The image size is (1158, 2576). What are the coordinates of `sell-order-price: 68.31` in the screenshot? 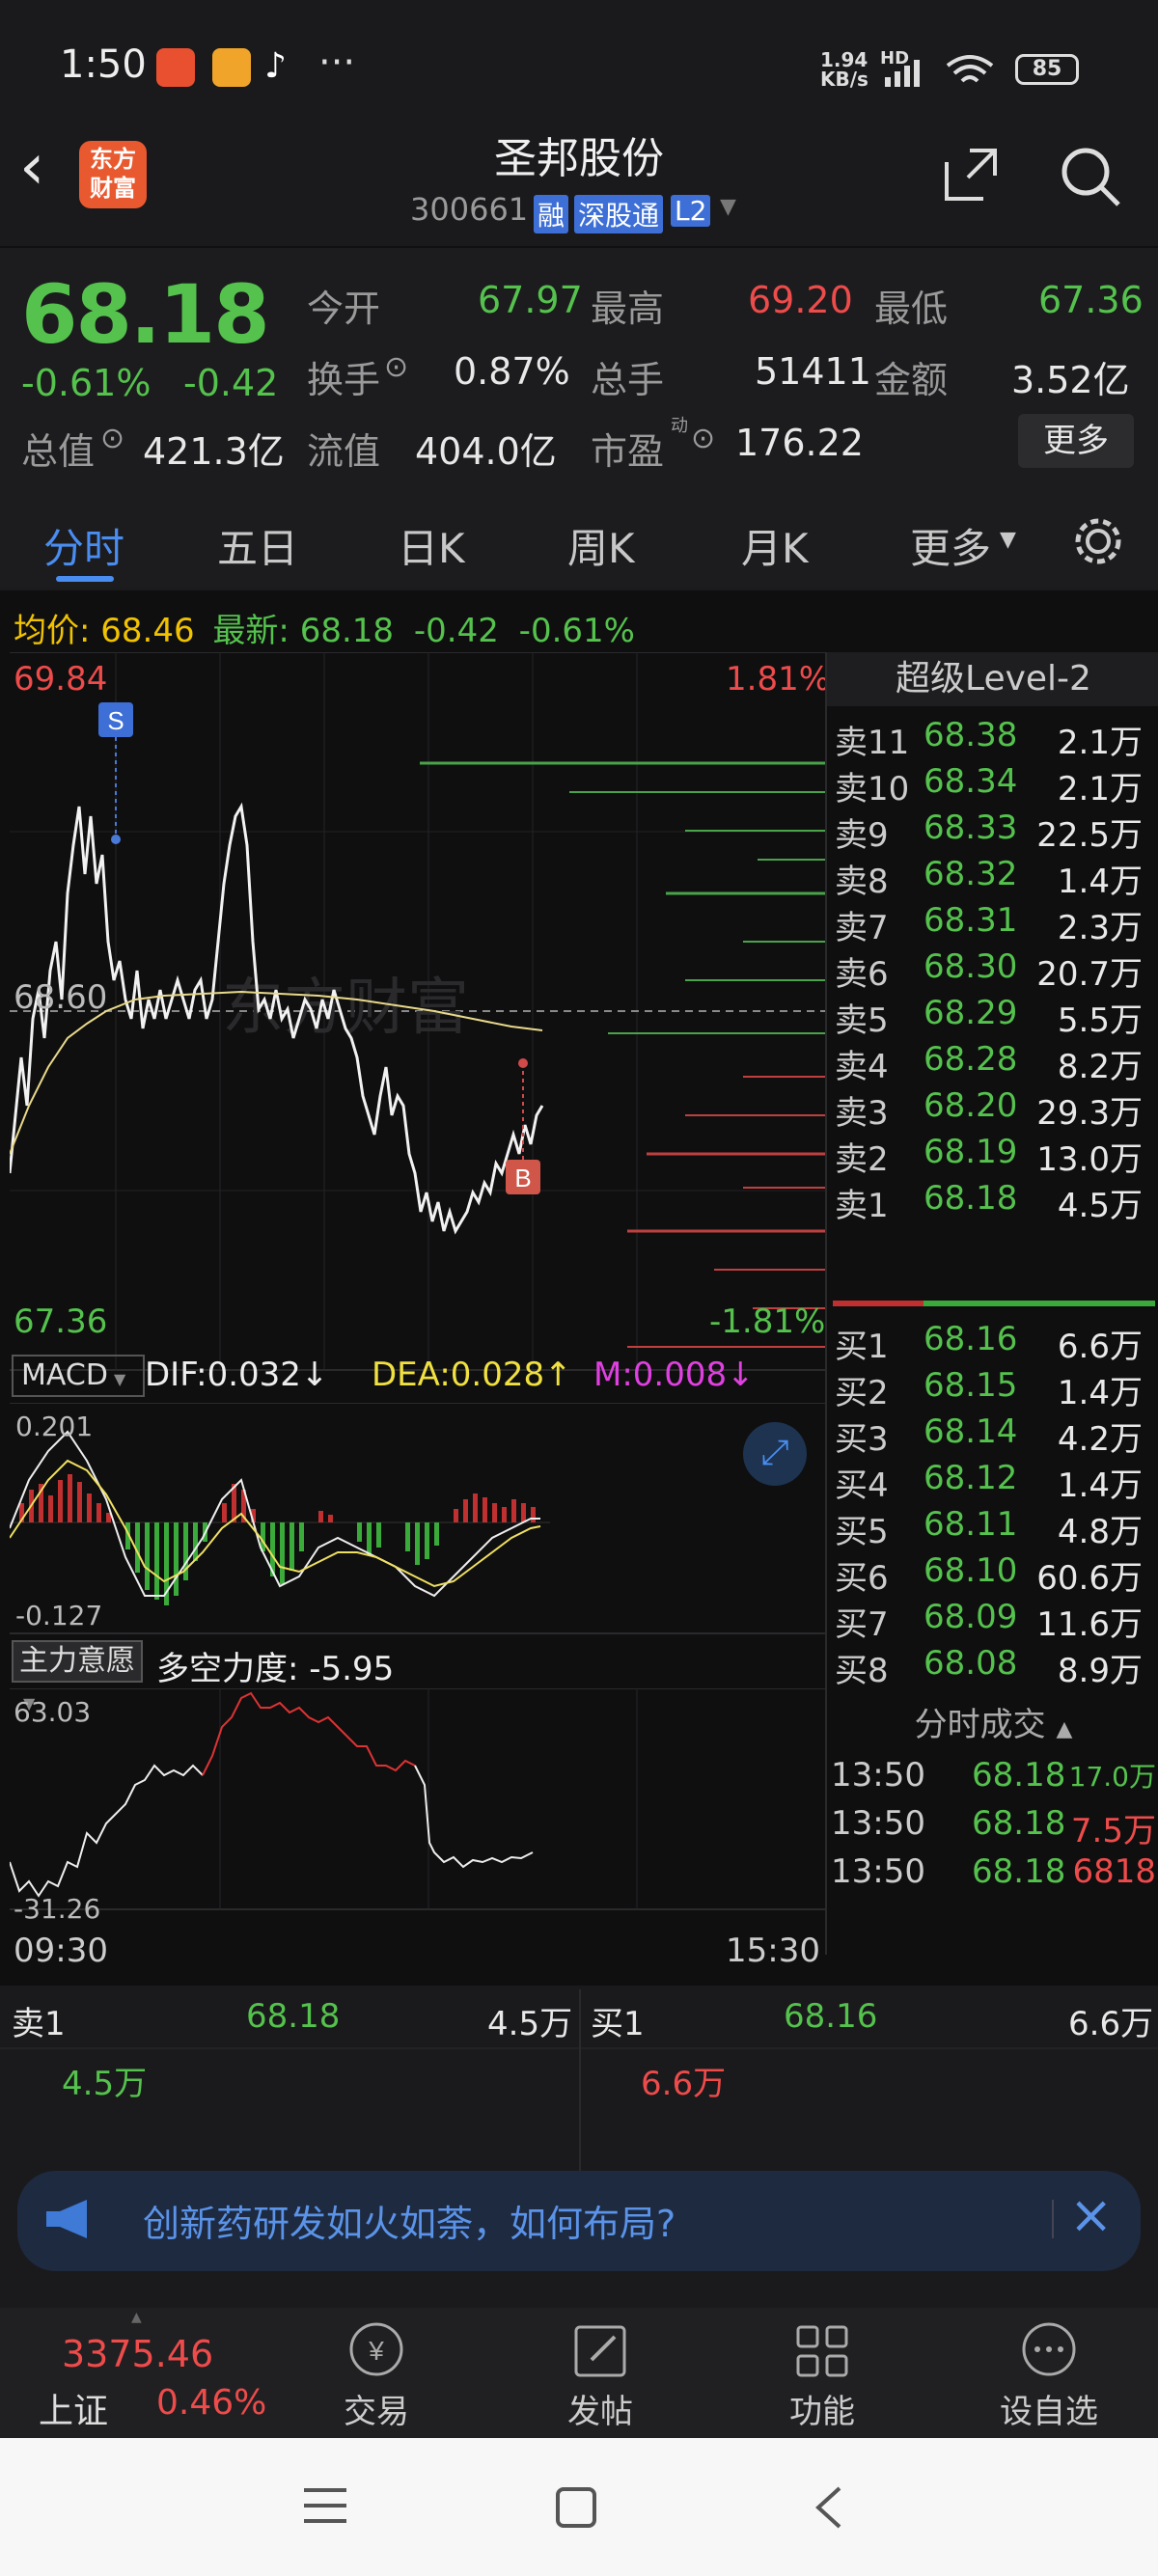 It's located at (971, 920).